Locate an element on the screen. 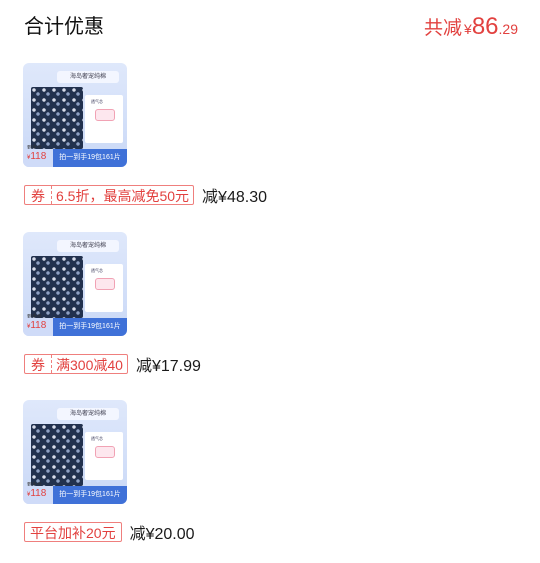 This screenshot has width=540, height=563. coupon-tag: 券 6.5折，最高减免50元 is located at coordinates (109, 195).